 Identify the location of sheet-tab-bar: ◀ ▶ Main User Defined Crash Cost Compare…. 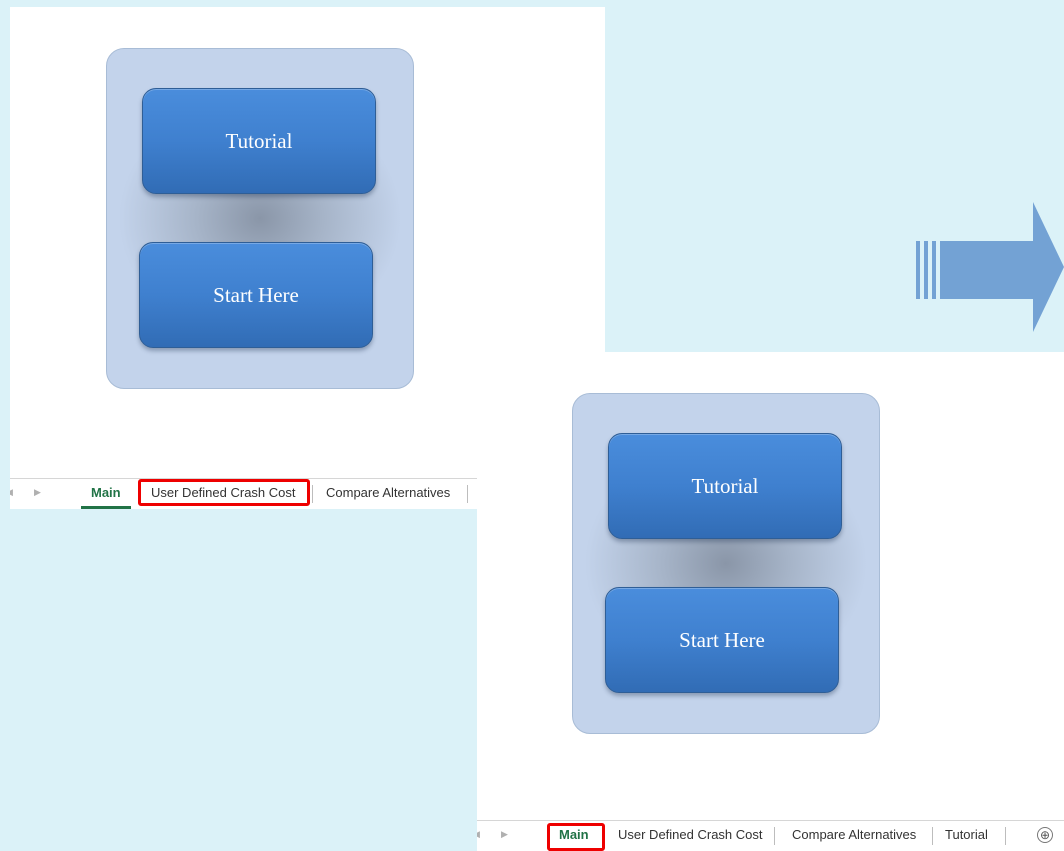
(770, 835).